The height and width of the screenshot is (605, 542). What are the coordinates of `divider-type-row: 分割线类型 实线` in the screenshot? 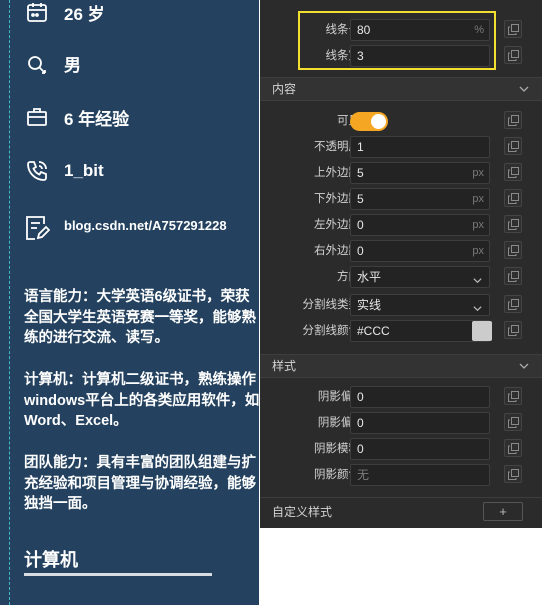 It's located at (401, 305).